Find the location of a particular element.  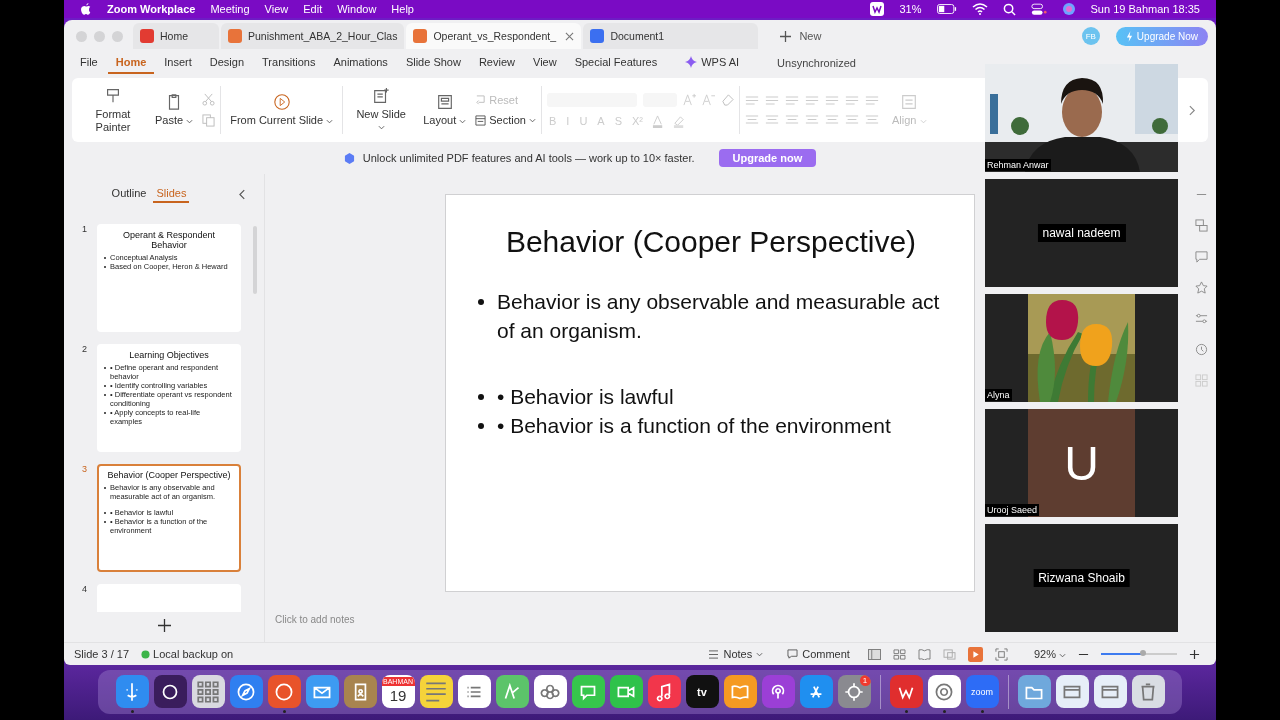

zoom-level: 92% is located at coordinates (1049, 654).